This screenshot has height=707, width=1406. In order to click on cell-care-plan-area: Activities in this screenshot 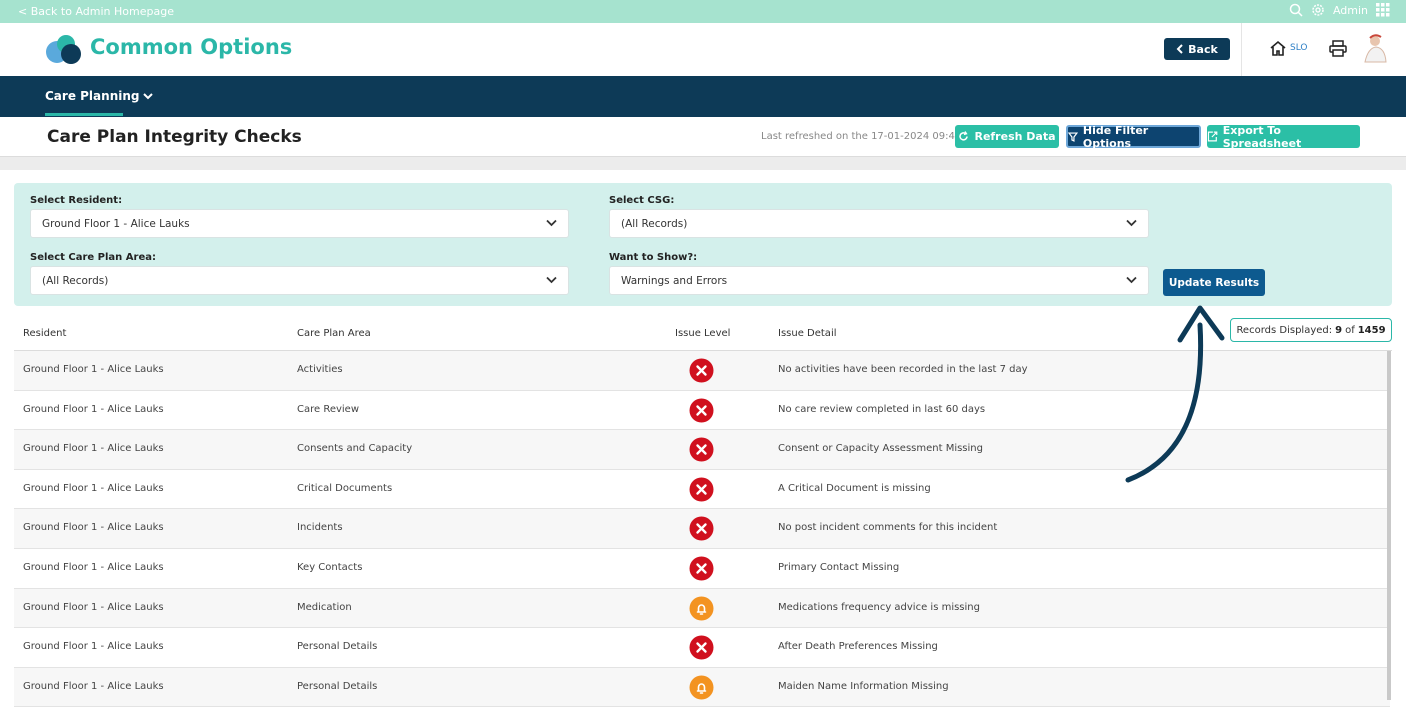, I will do `click(320, 369)`.